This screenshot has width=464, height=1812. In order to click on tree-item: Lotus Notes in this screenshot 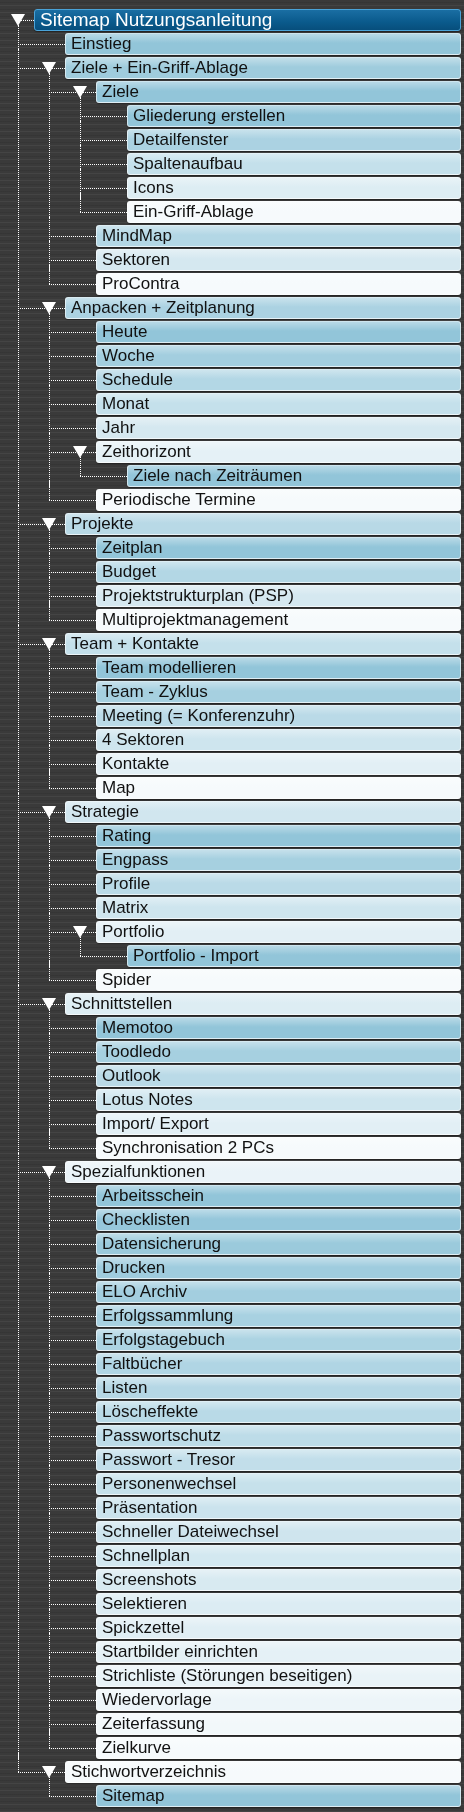, I will do `click(278, 1100)`.